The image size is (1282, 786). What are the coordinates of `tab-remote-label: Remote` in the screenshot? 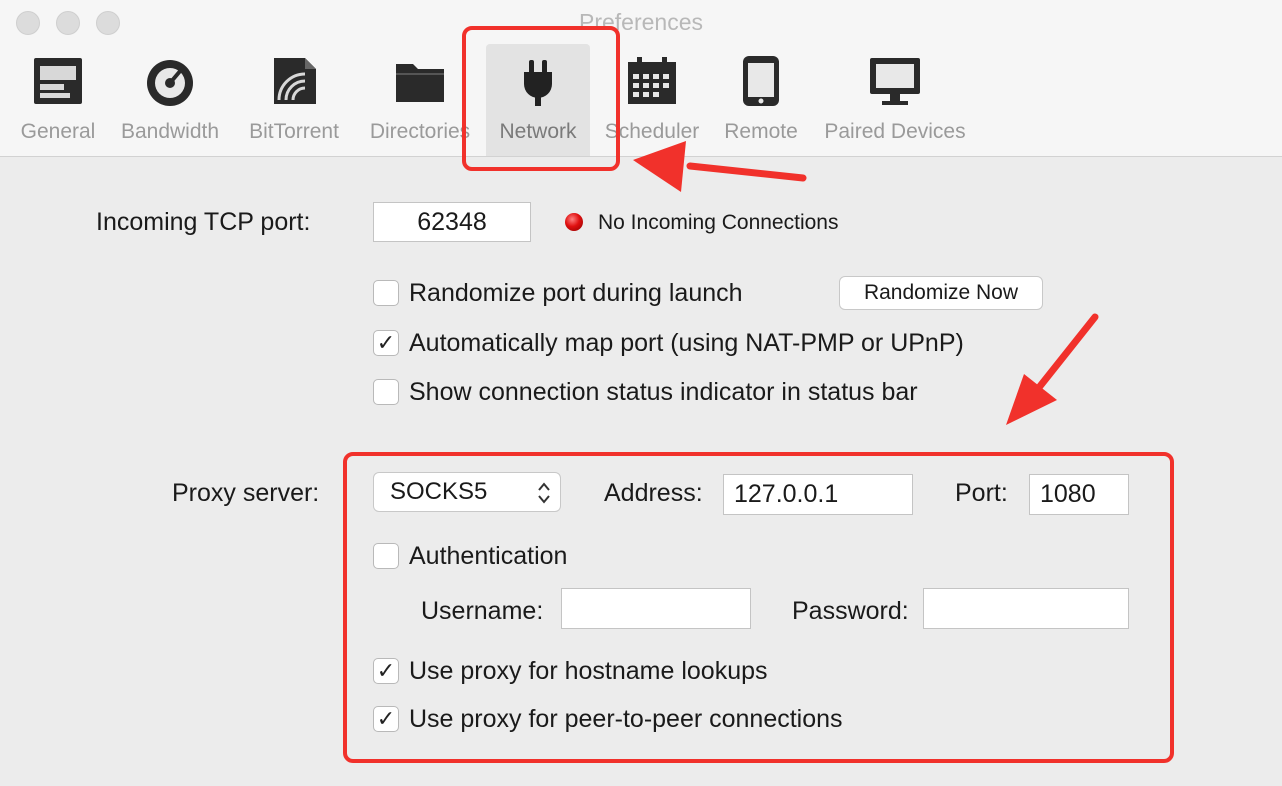 It's located at (761, 131).